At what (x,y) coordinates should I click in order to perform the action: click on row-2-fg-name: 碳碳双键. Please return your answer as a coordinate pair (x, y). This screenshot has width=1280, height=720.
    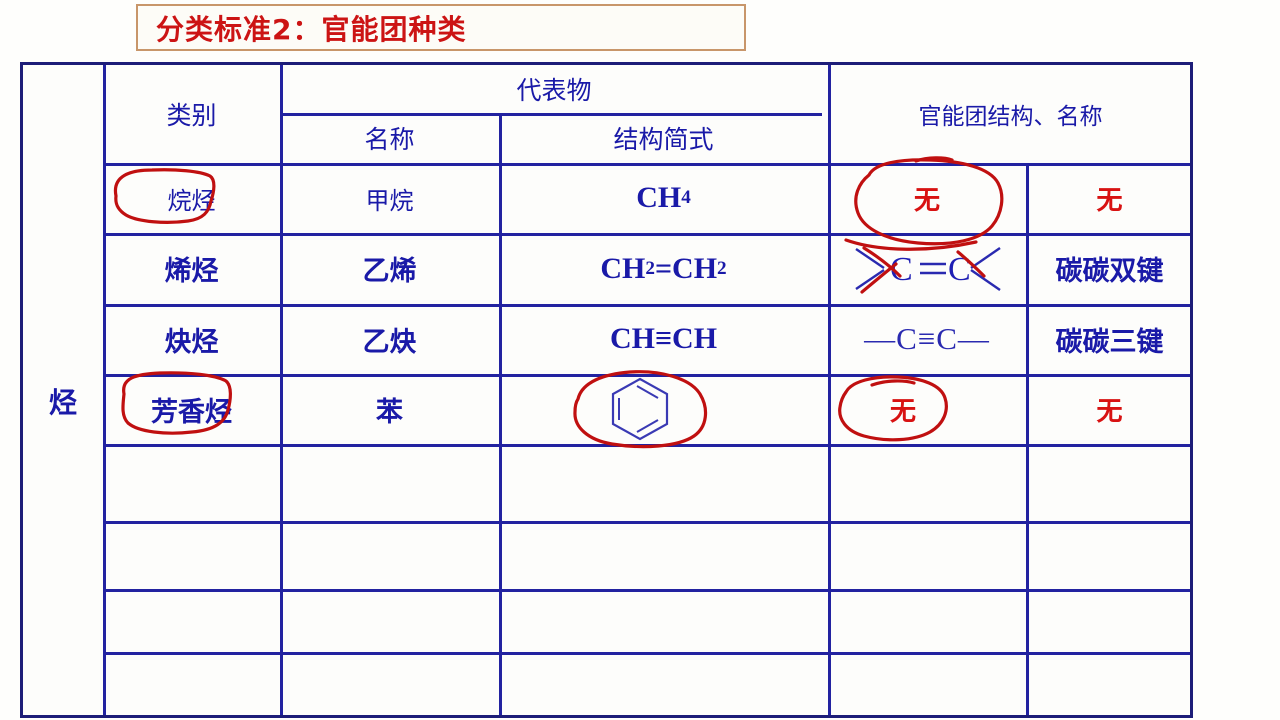
    Looking at the image, I should click on (1109, 271).